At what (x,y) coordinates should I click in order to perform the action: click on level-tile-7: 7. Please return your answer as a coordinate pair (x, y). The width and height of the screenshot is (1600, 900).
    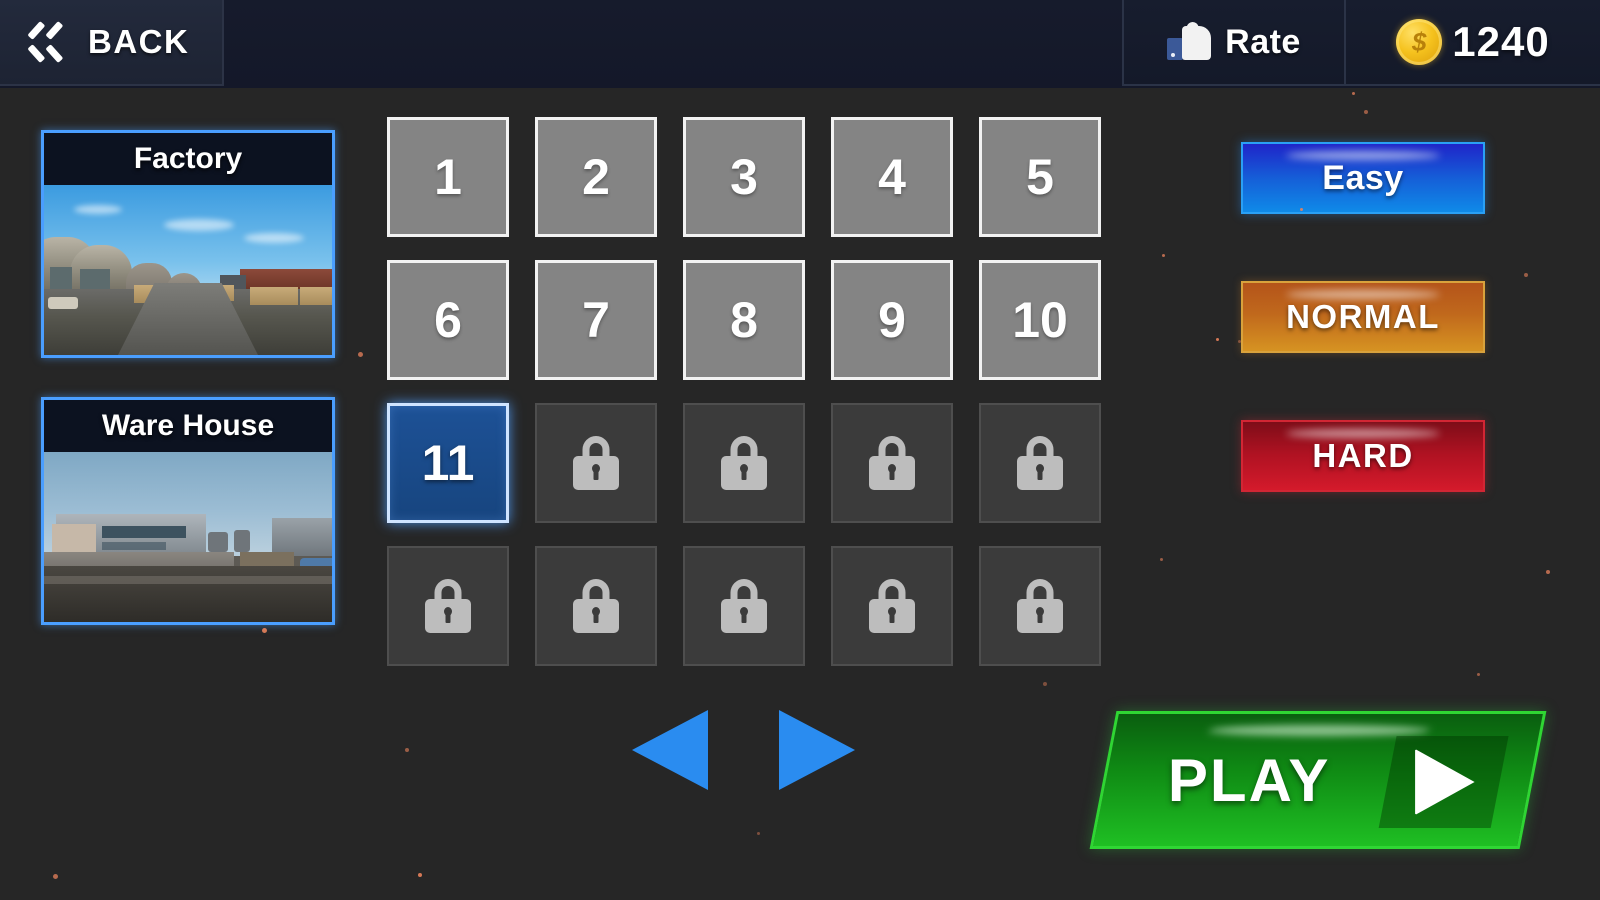
    Looking at the image, I should click on (596, 320).